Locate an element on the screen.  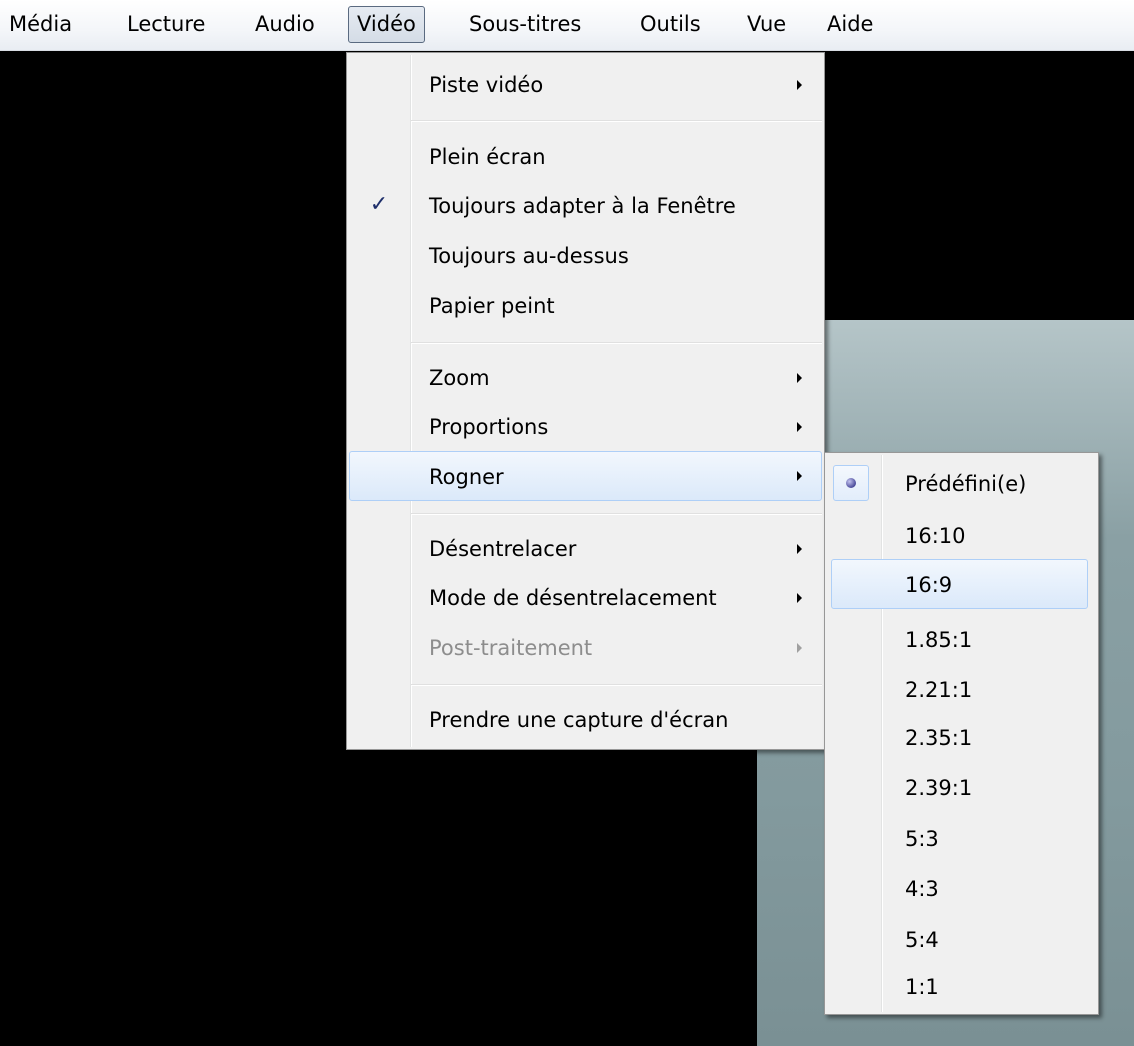
crop-item-16-10: 16:10 is located at coordinates (961, 536).